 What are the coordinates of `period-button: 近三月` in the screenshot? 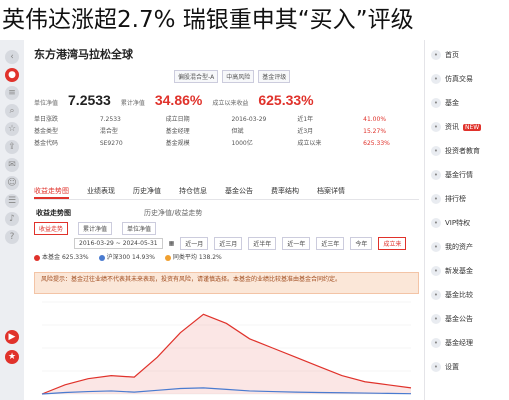 It's located at (228, 243).